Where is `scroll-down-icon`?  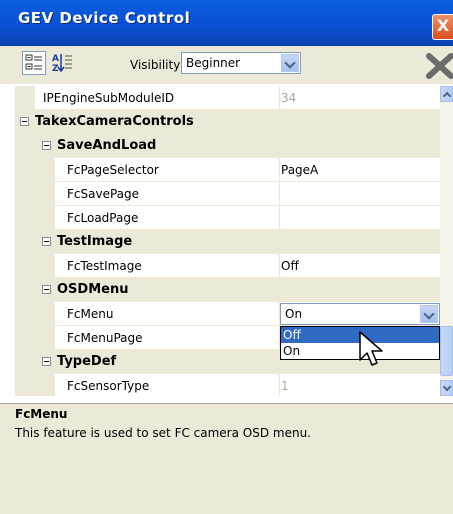
scroll-down-icon is located at coordinates (446, 388).